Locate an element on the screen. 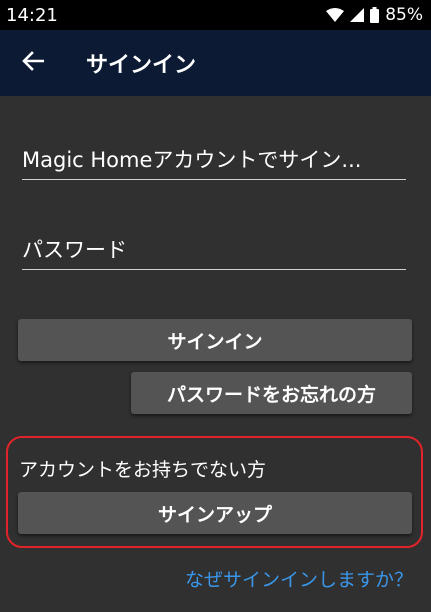  forgot-password-button: パスワードをお忘れの方 is located at coordinates (271, 393).